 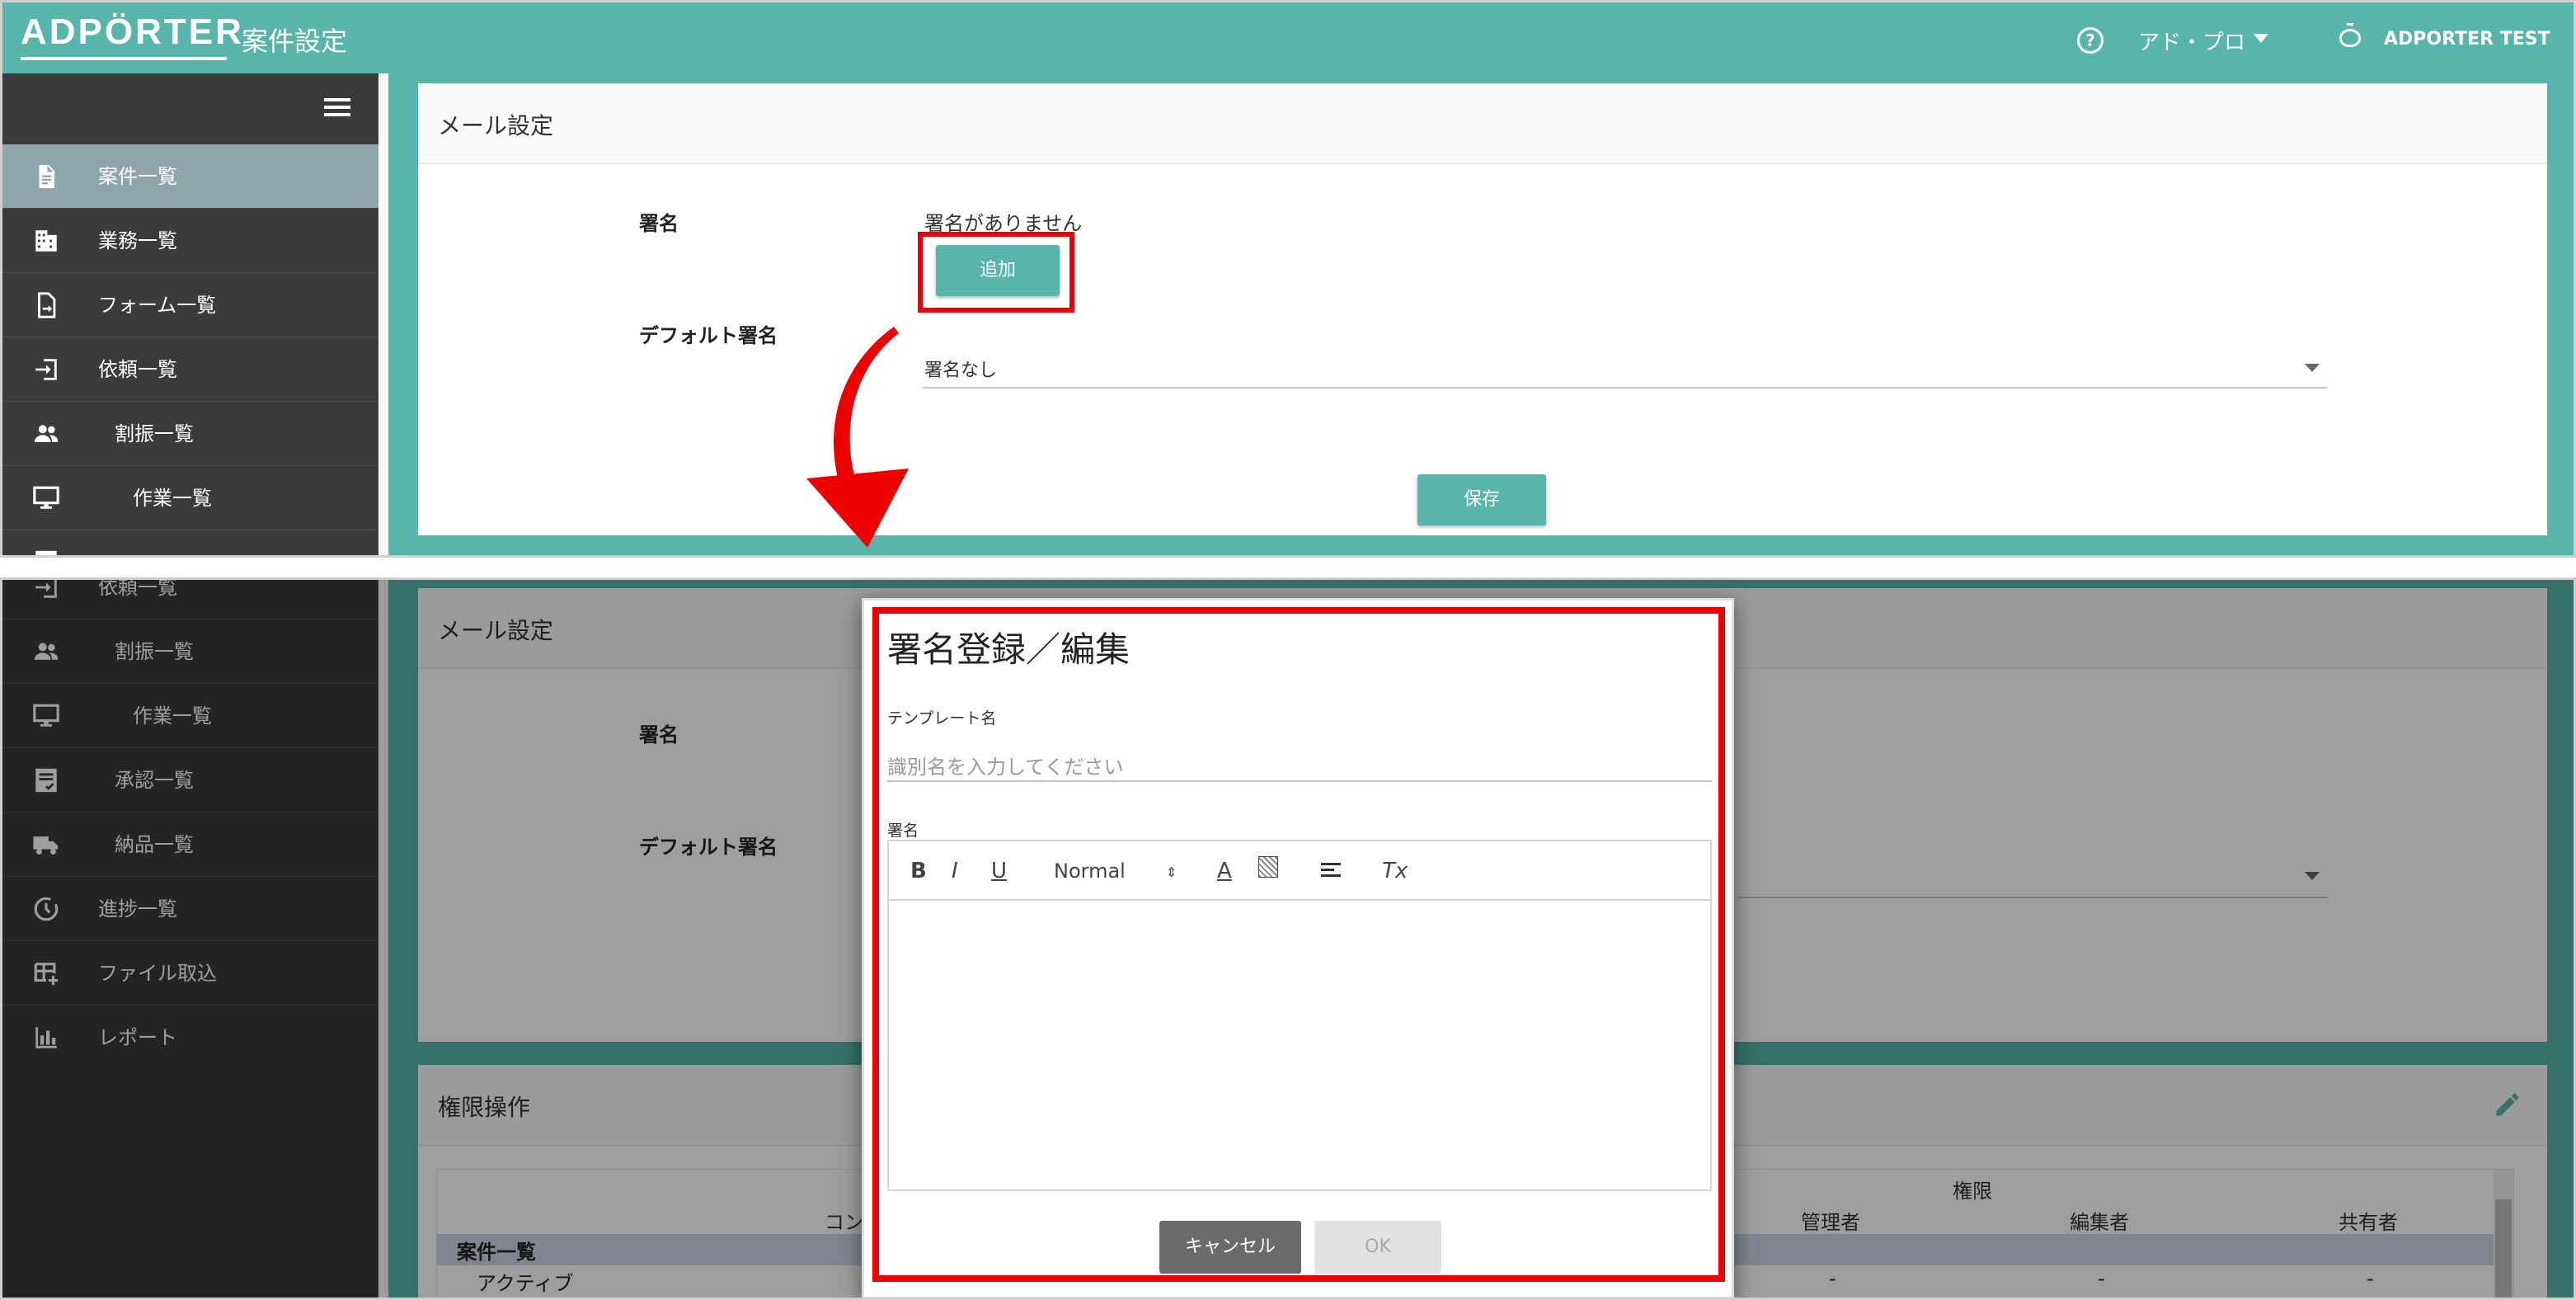 What do you see at coordinates (998, 270) in the screenshot?
I see `add-signature-button: 追加` at bounding box center [998, 270].